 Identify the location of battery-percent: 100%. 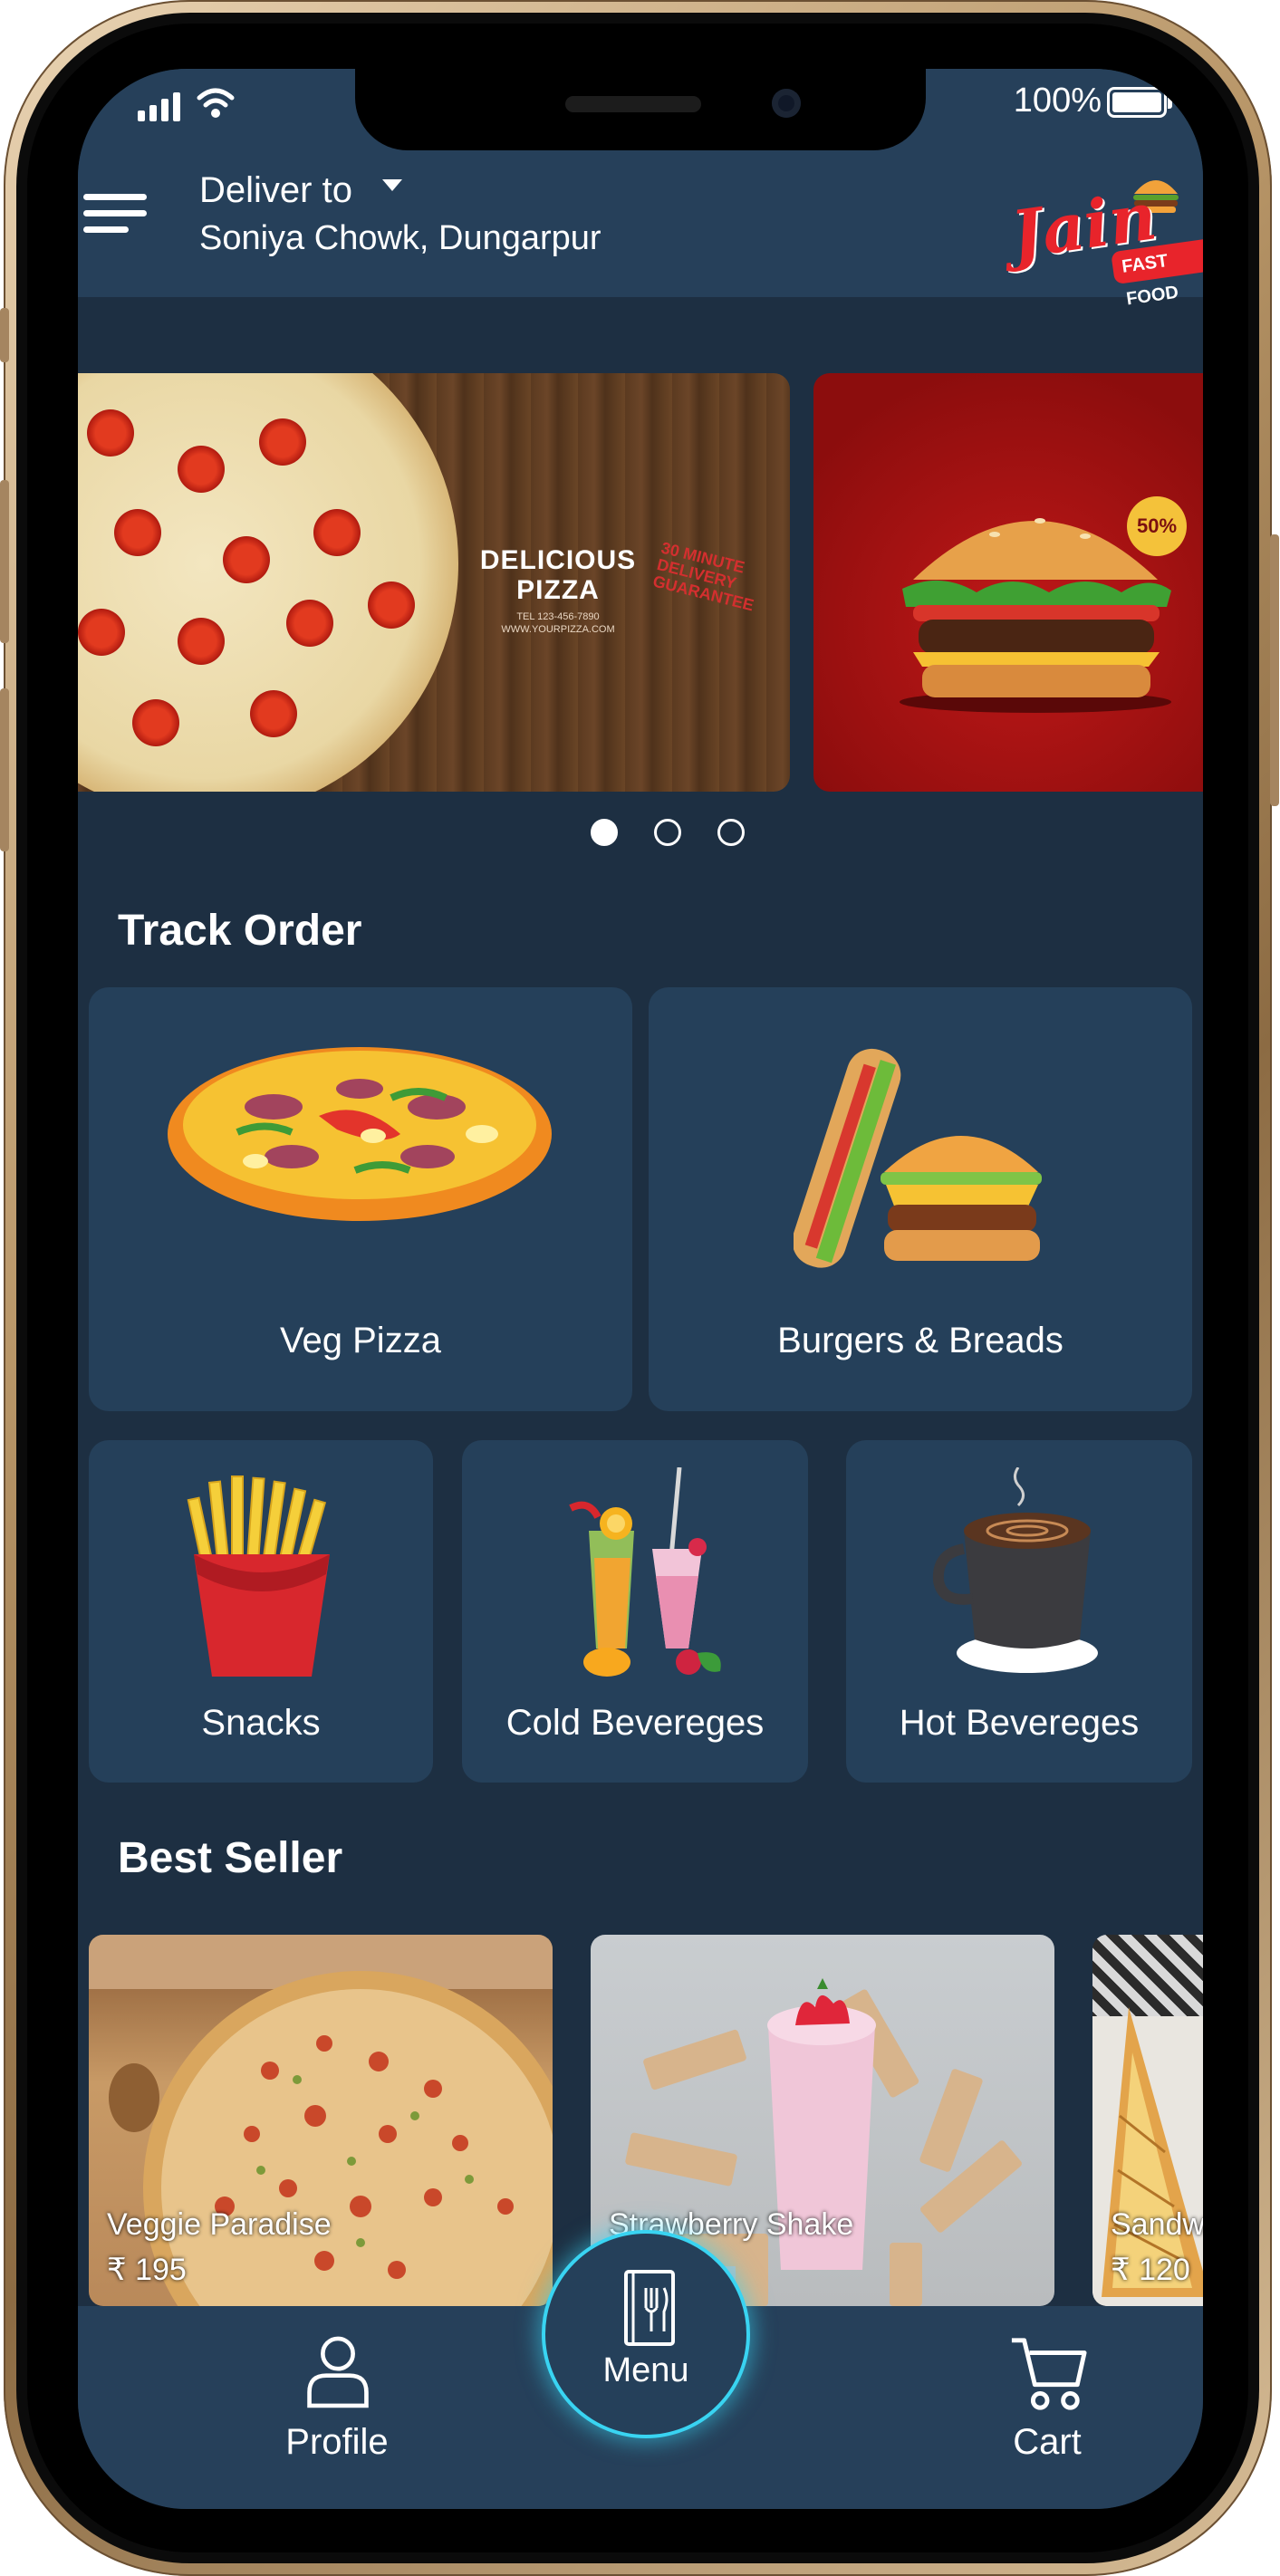
(1057, 101).